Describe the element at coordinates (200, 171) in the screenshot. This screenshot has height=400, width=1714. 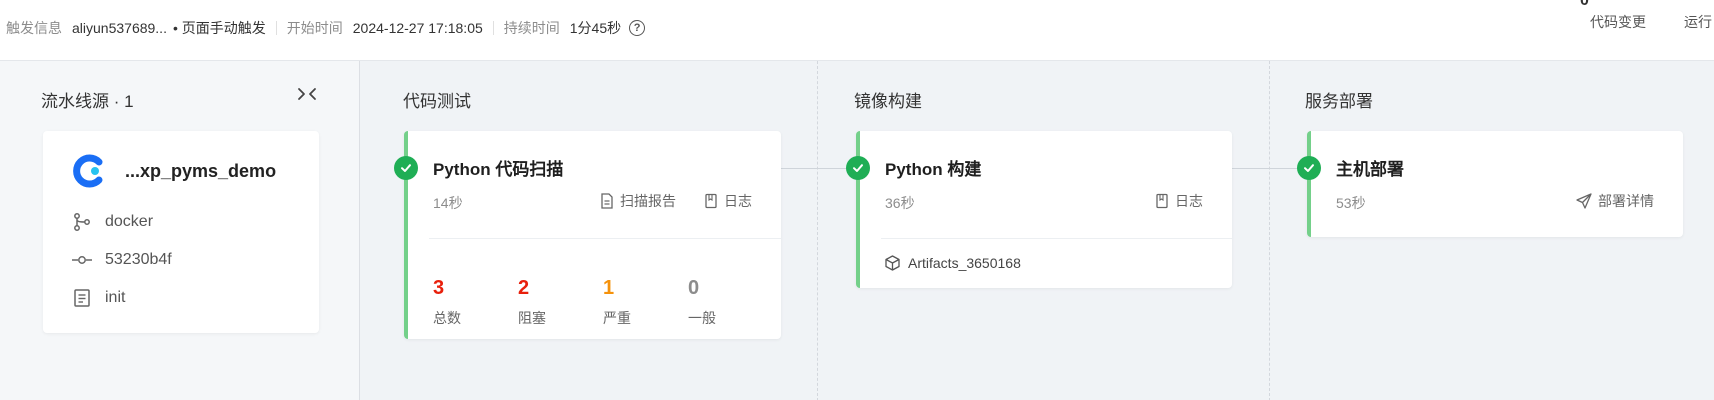
I see `repo-name: ...xp_pyms_demo` at that location.